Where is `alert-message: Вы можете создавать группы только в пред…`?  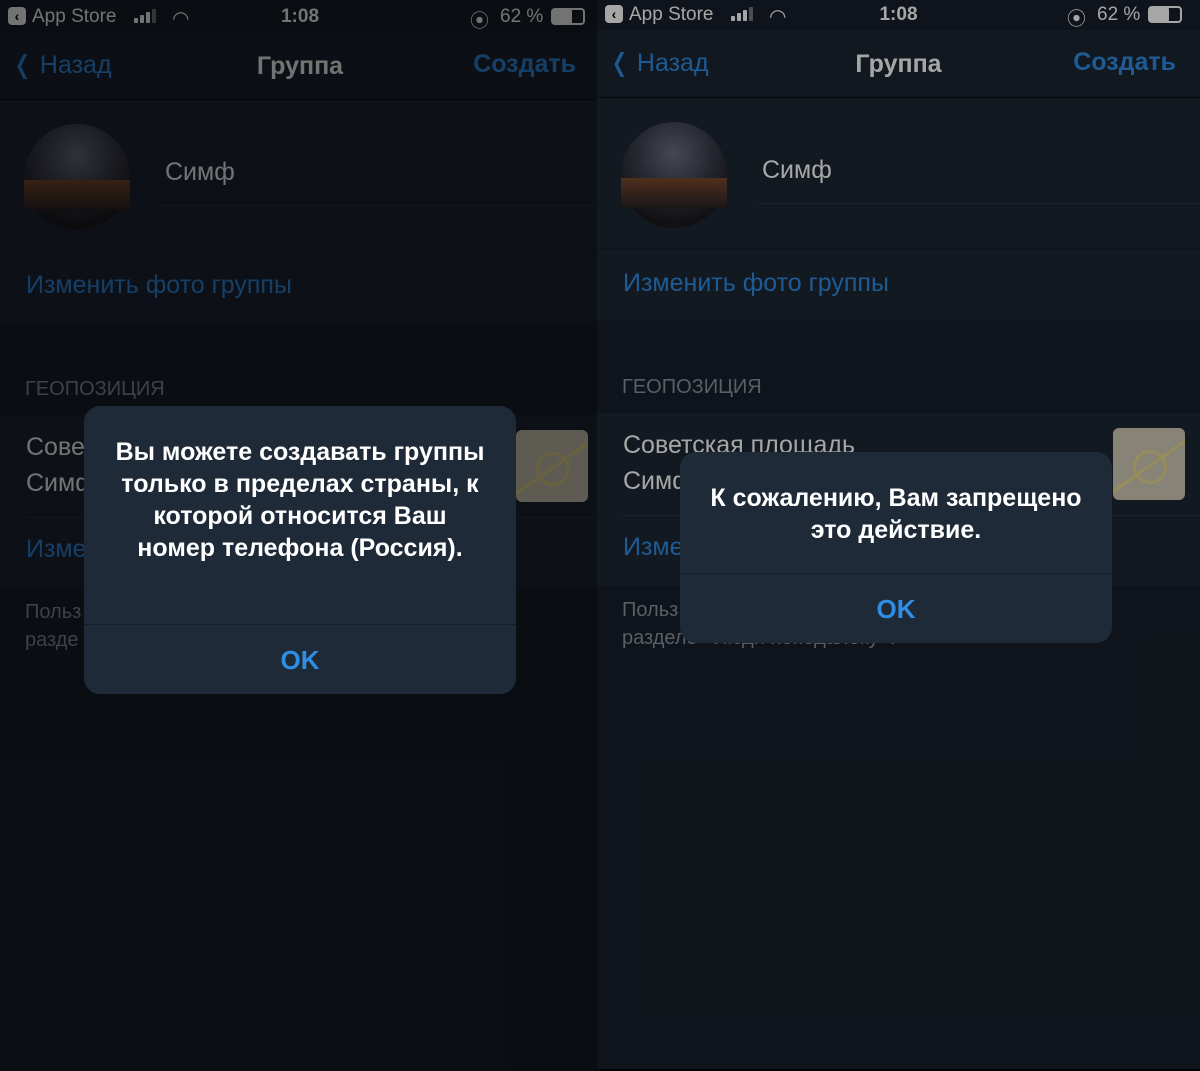
alert-message: Вы можете создавать группы только в пред… is located at coordinates (300, 500).